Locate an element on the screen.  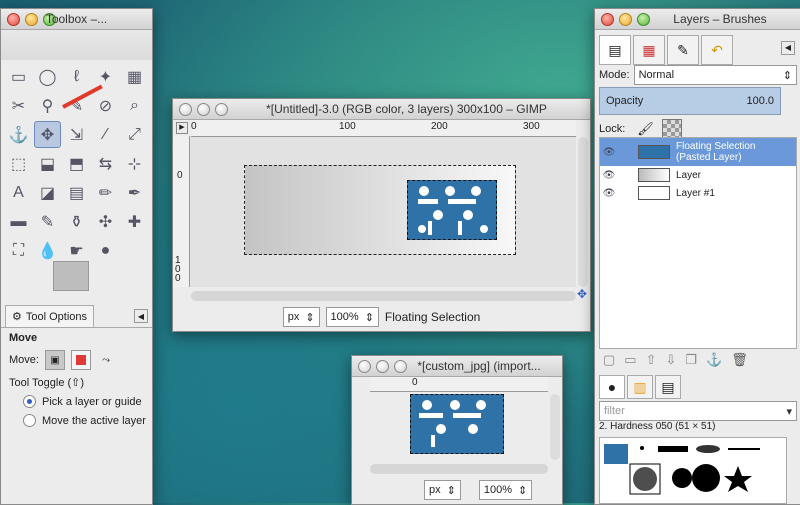
pick-layer-radio is located at coordinates (29, 401).